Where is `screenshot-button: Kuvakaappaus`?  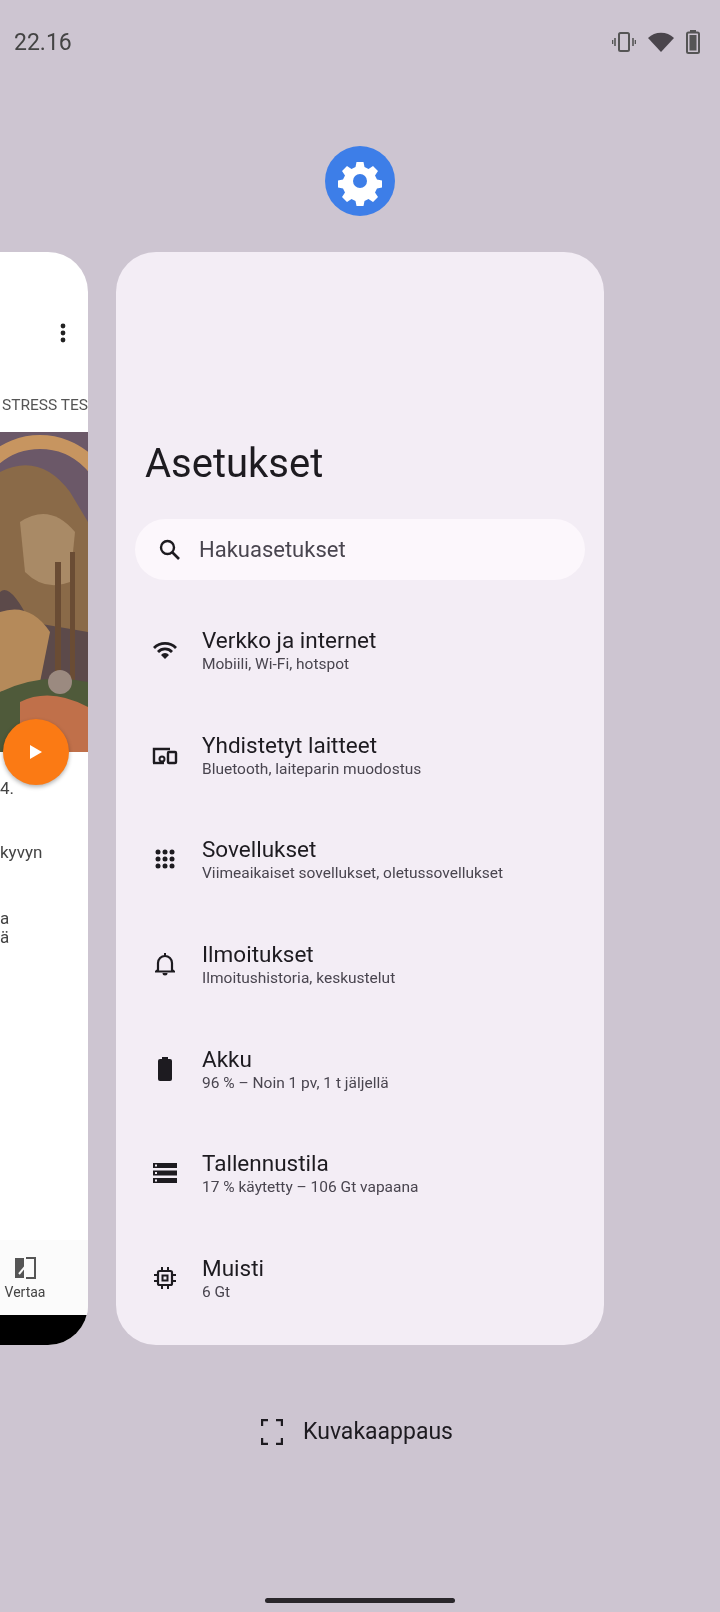 screenshot-button: Kuvakaappaus is located at coordinates (357, 1431).